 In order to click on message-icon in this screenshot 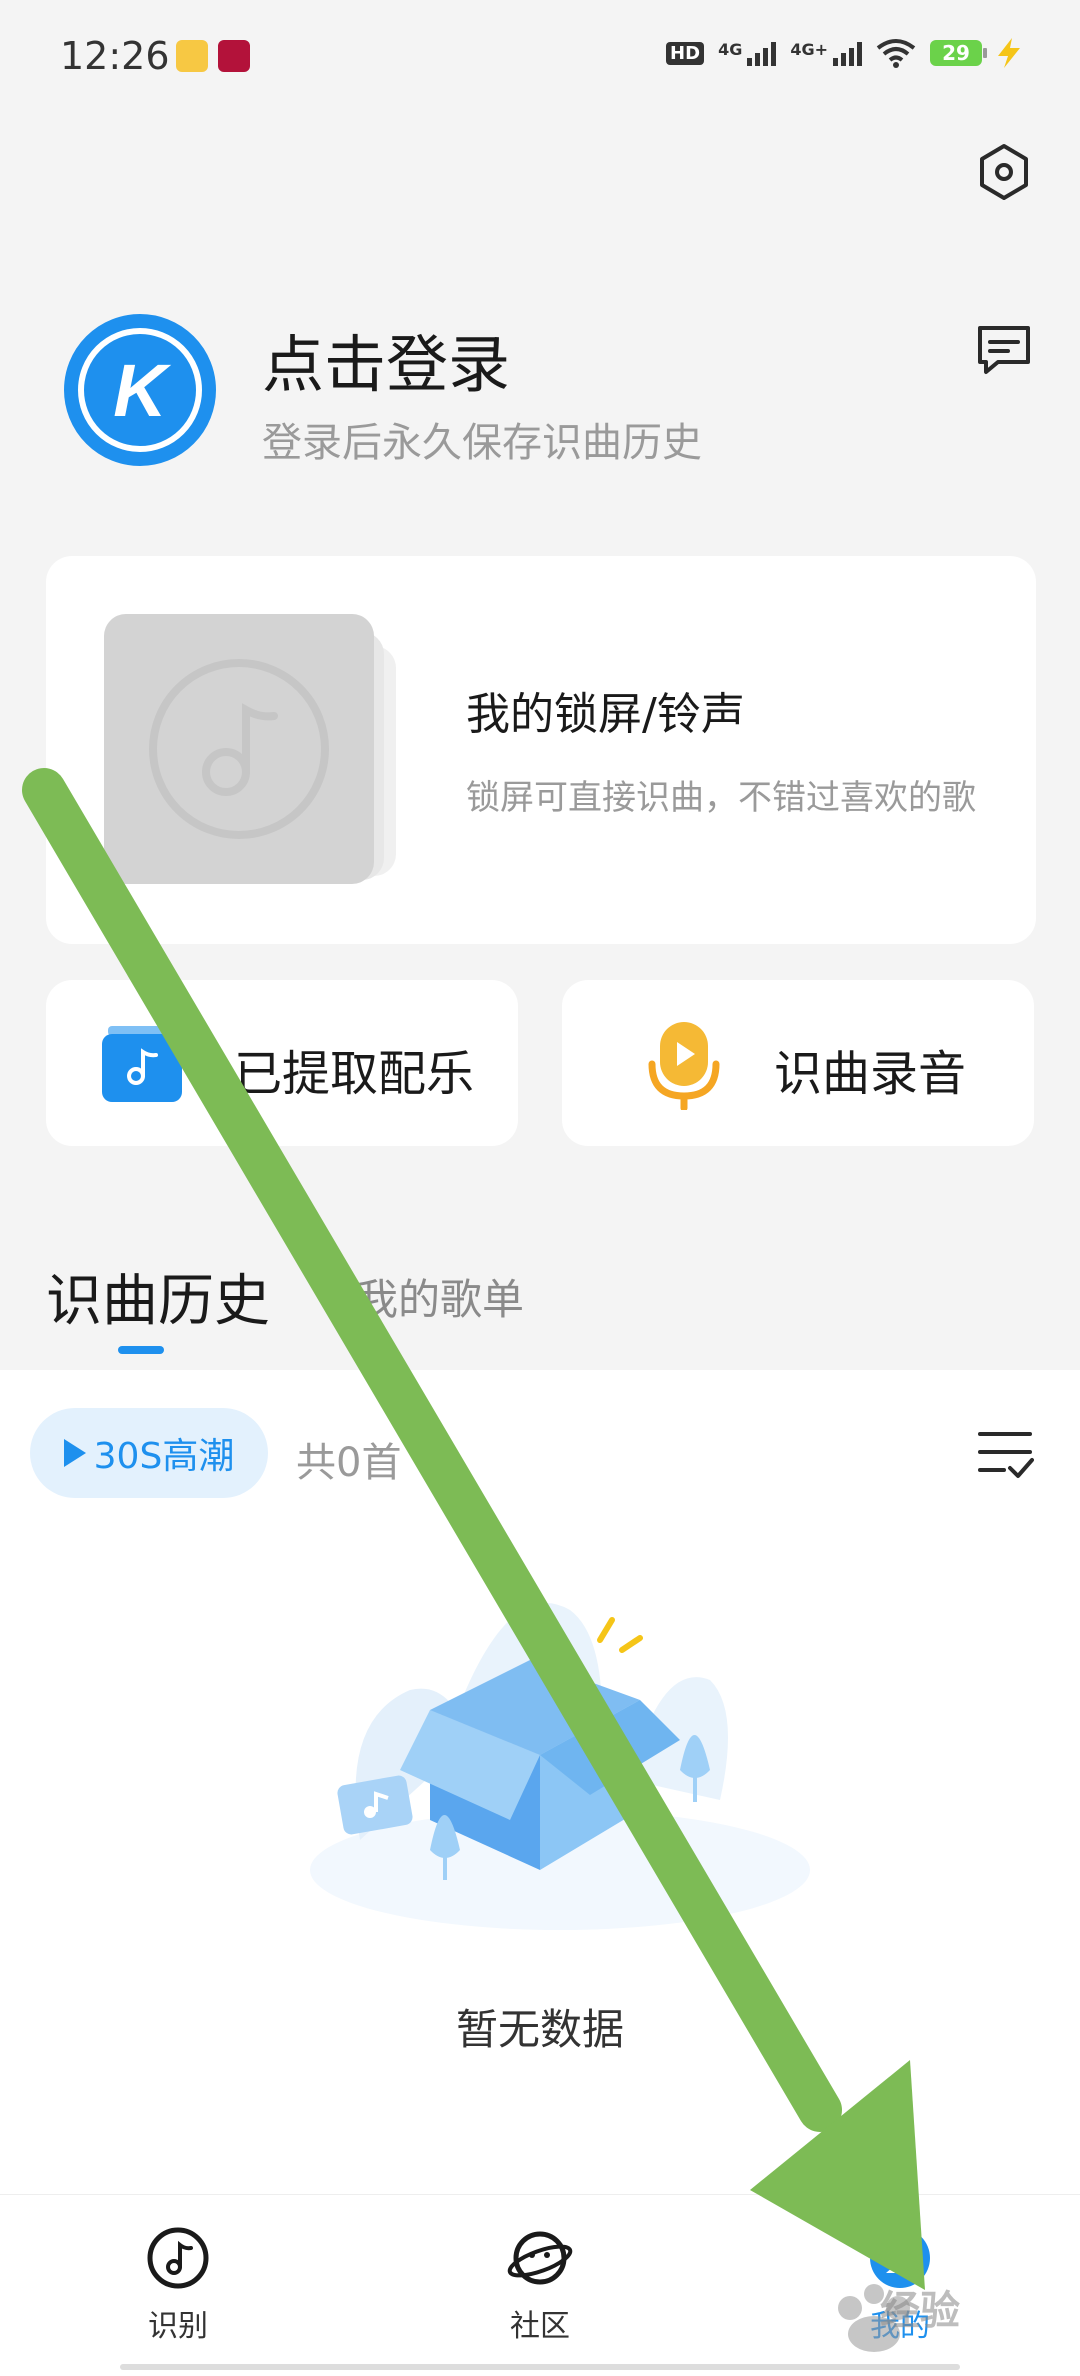, I will do `click(1004, 350)`.